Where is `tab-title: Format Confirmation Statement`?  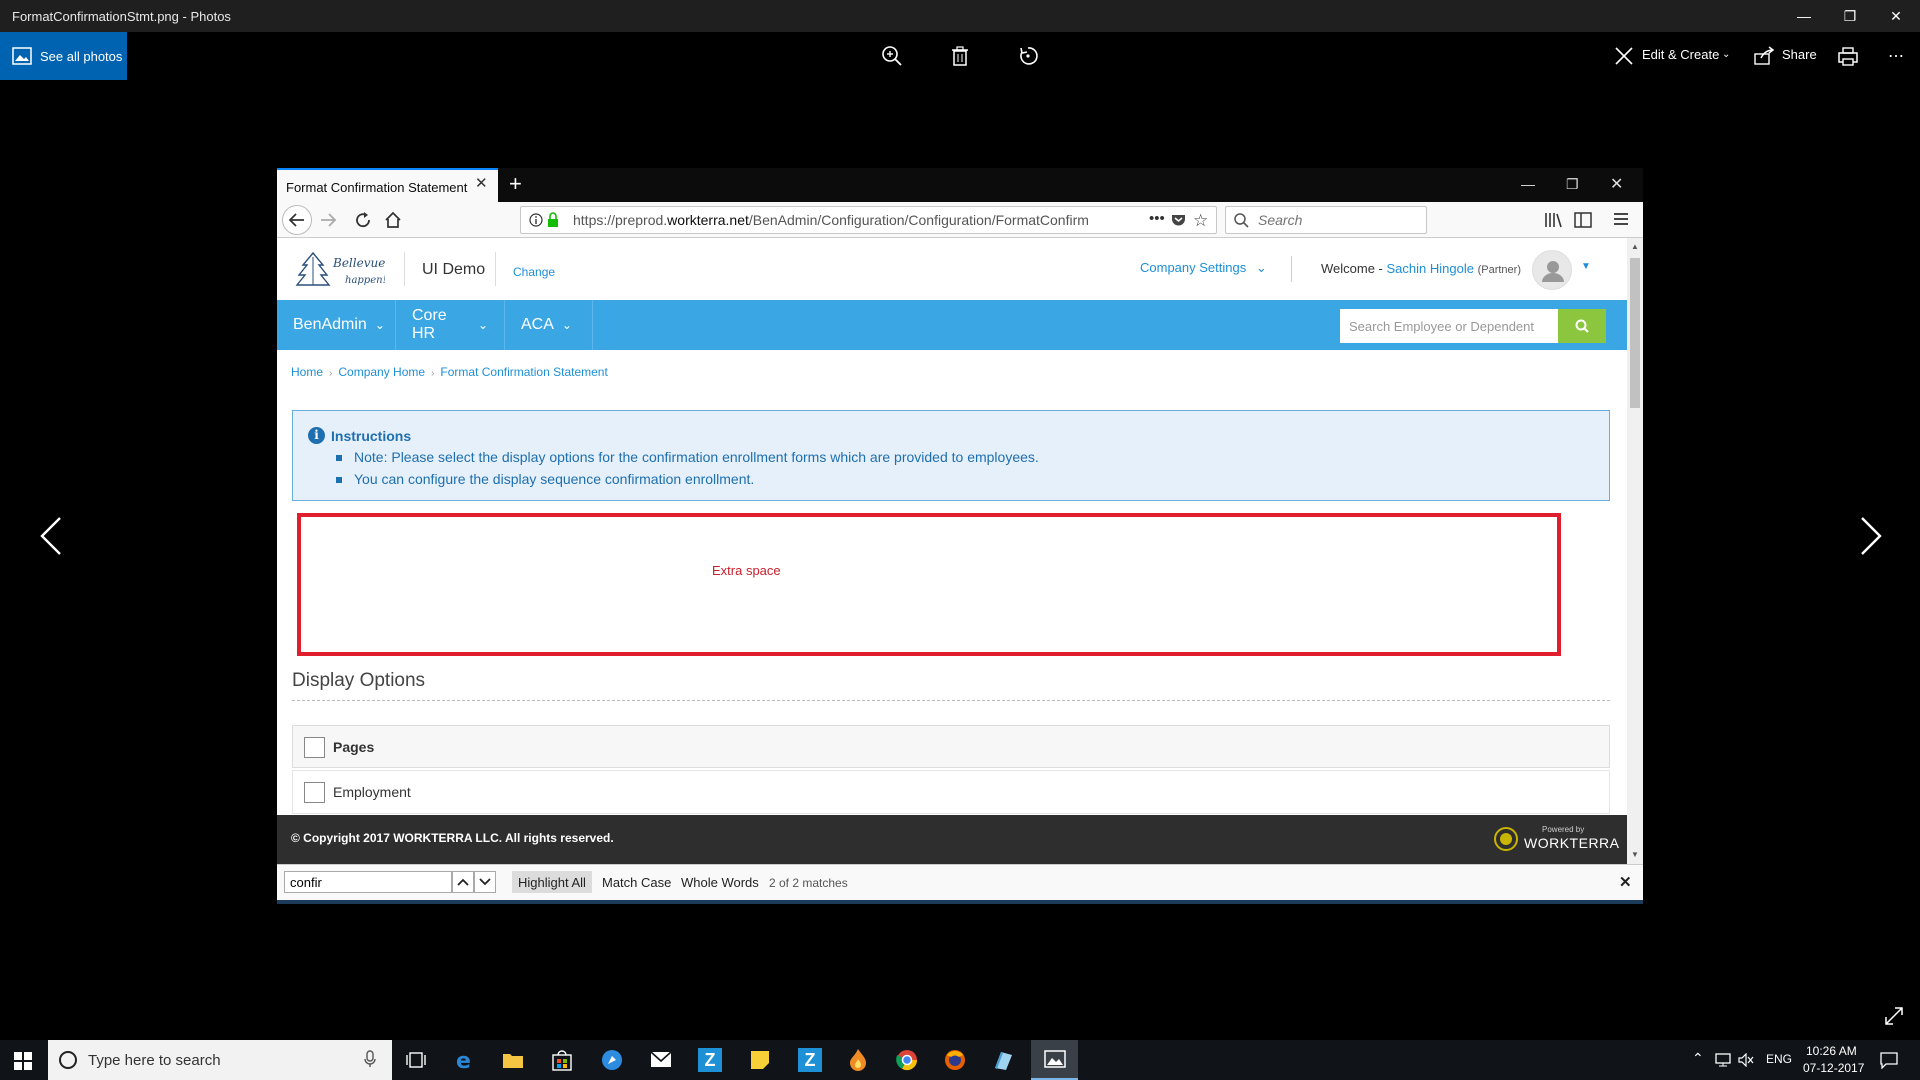 tab-title: Format Confirmation Statement is located at coordinates (377, 187).